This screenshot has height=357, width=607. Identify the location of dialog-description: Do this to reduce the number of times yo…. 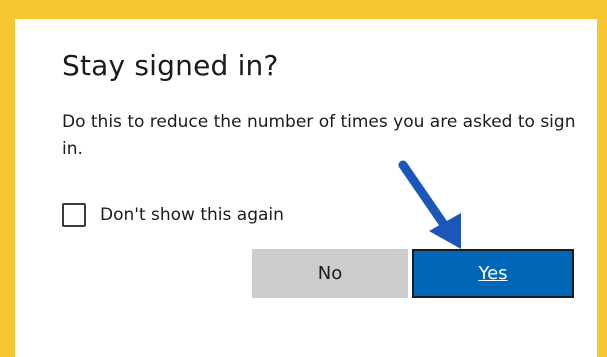
(319, 135).